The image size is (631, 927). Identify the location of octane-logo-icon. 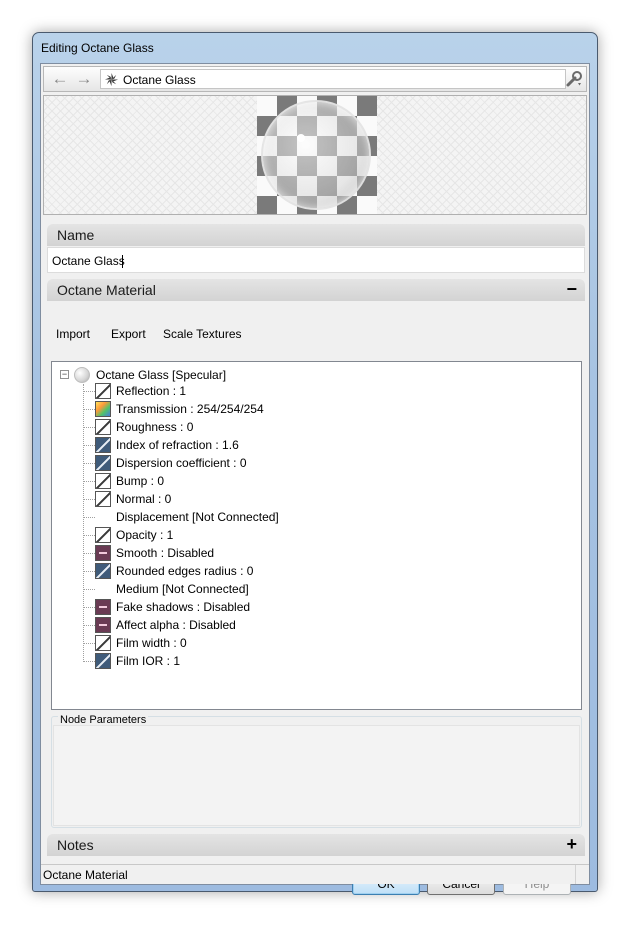
(111, 79).